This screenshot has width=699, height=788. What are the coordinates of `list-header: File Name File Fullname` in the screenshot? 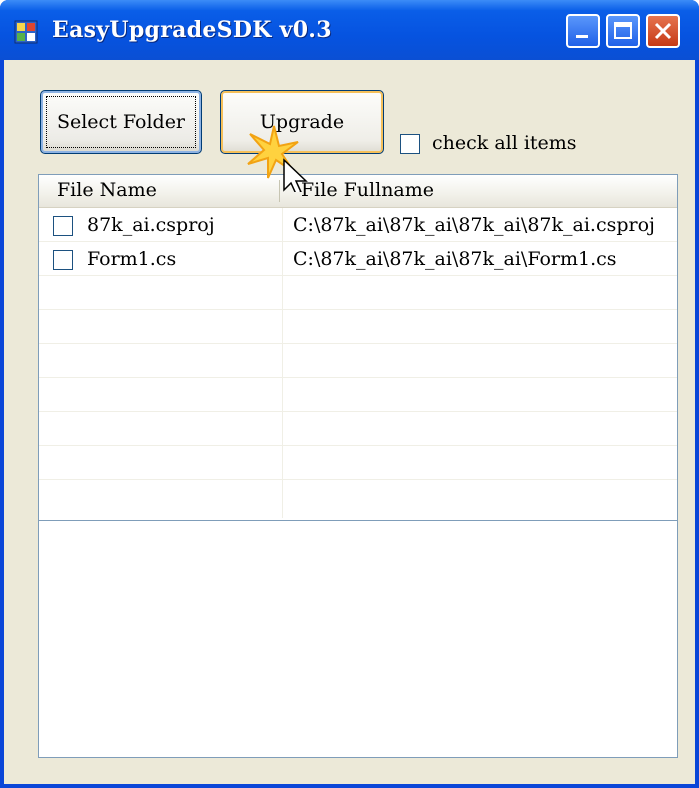 It's located at (358, 191).